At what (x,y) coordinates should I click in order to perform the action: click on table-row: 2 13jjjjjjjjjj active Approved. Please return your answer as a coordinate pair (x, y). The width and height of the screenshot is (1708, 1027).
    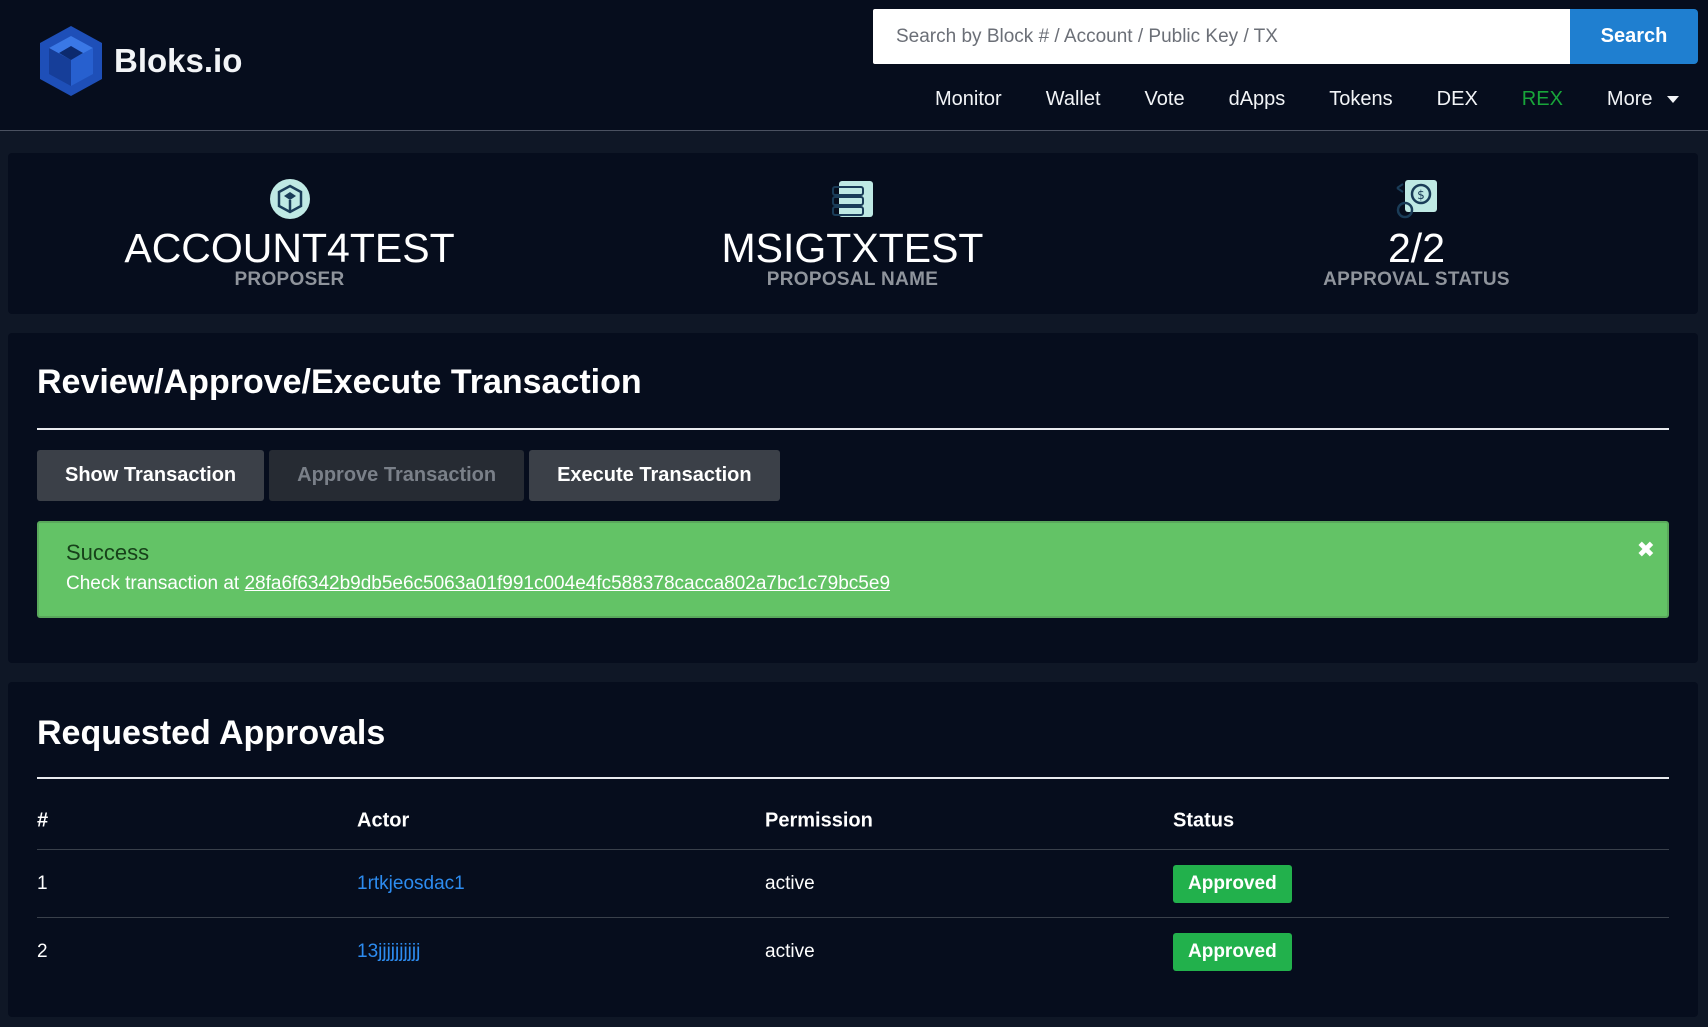
    Looking at the image, I should click on (853, 952).